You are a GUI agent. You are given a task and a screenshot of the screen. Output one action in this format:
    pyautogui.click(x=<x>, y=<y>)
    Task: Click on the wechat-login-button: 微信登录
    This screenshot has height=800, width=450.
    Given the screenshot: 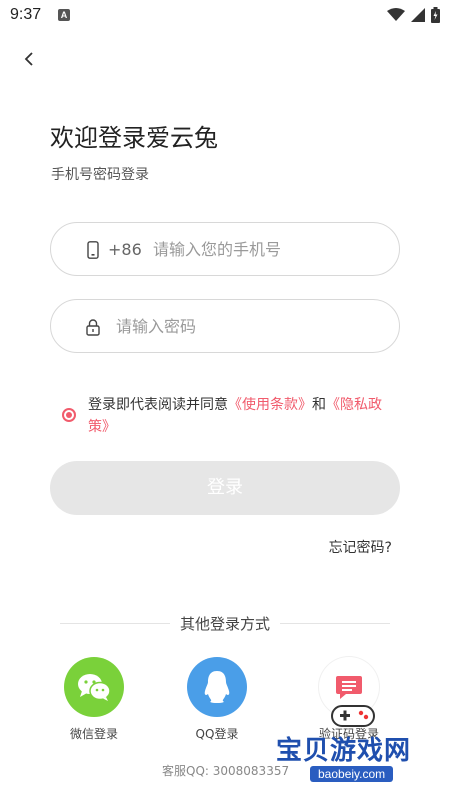 What is the action you would take?
    pyautogui.click(x=94, y=699)
    